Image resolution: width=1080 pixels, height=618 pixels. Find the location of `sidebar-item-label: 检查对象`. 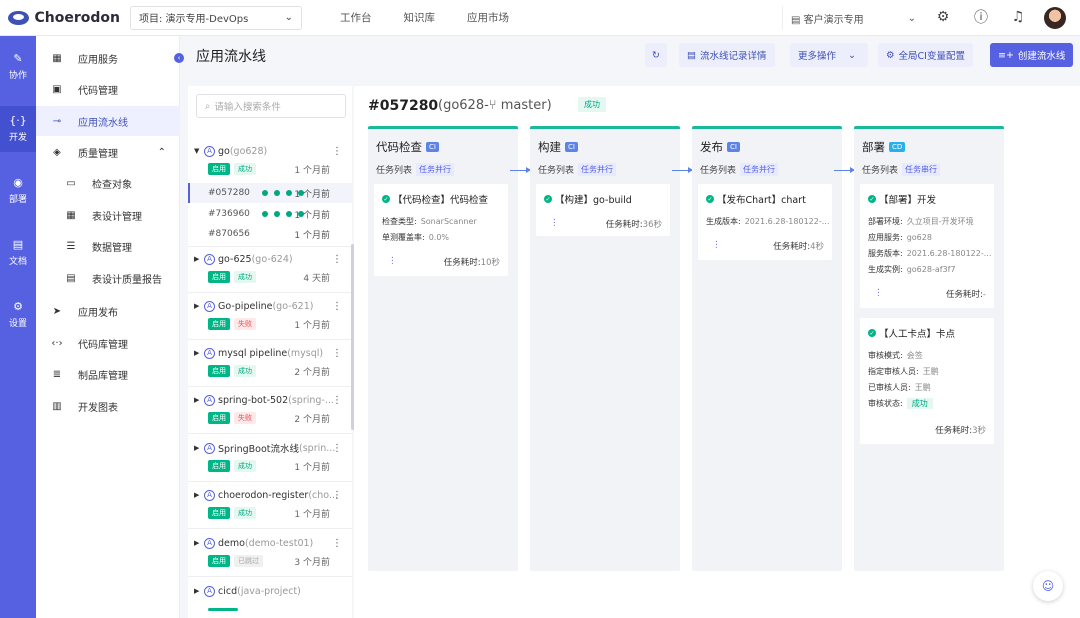

sidebar-item-label: 检查对象 is located at coordinates (112, 185).